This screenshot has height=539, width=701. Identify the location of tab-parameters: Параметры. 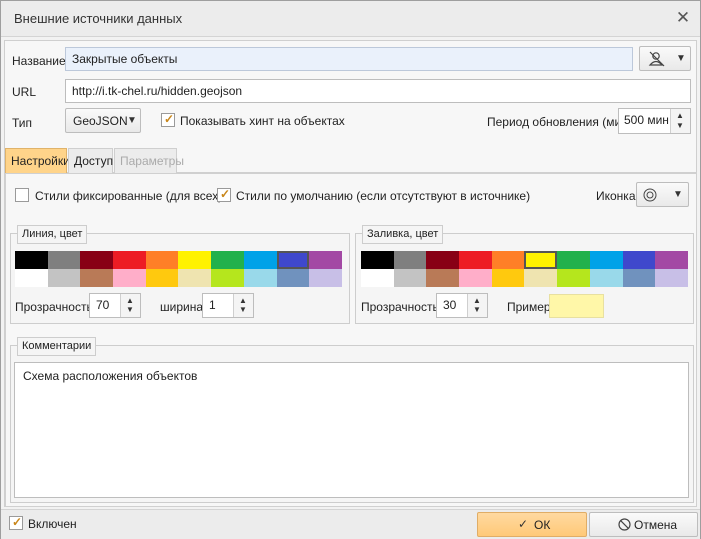
(149, 160).